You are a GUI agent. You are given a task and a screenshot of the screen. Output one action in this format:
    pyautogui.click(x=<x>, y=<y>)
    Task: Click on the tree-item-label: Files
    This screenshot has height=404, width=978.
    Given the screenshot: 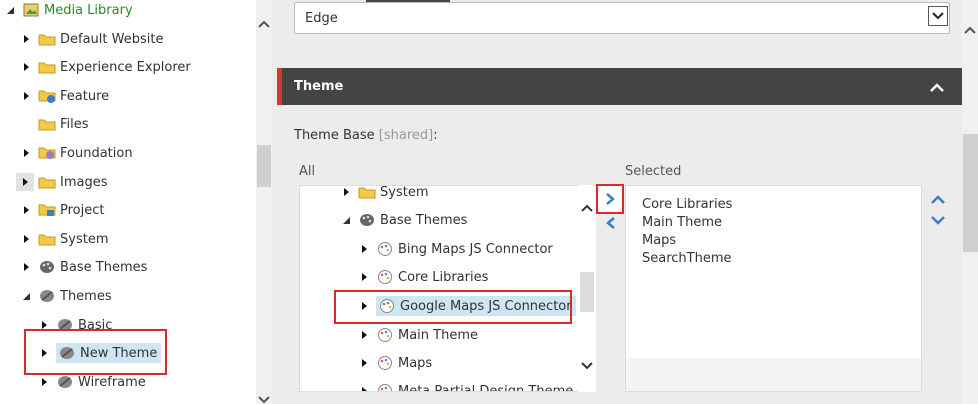 What is the action you would take?
    pyautogui.click(x=74, y=124)
    